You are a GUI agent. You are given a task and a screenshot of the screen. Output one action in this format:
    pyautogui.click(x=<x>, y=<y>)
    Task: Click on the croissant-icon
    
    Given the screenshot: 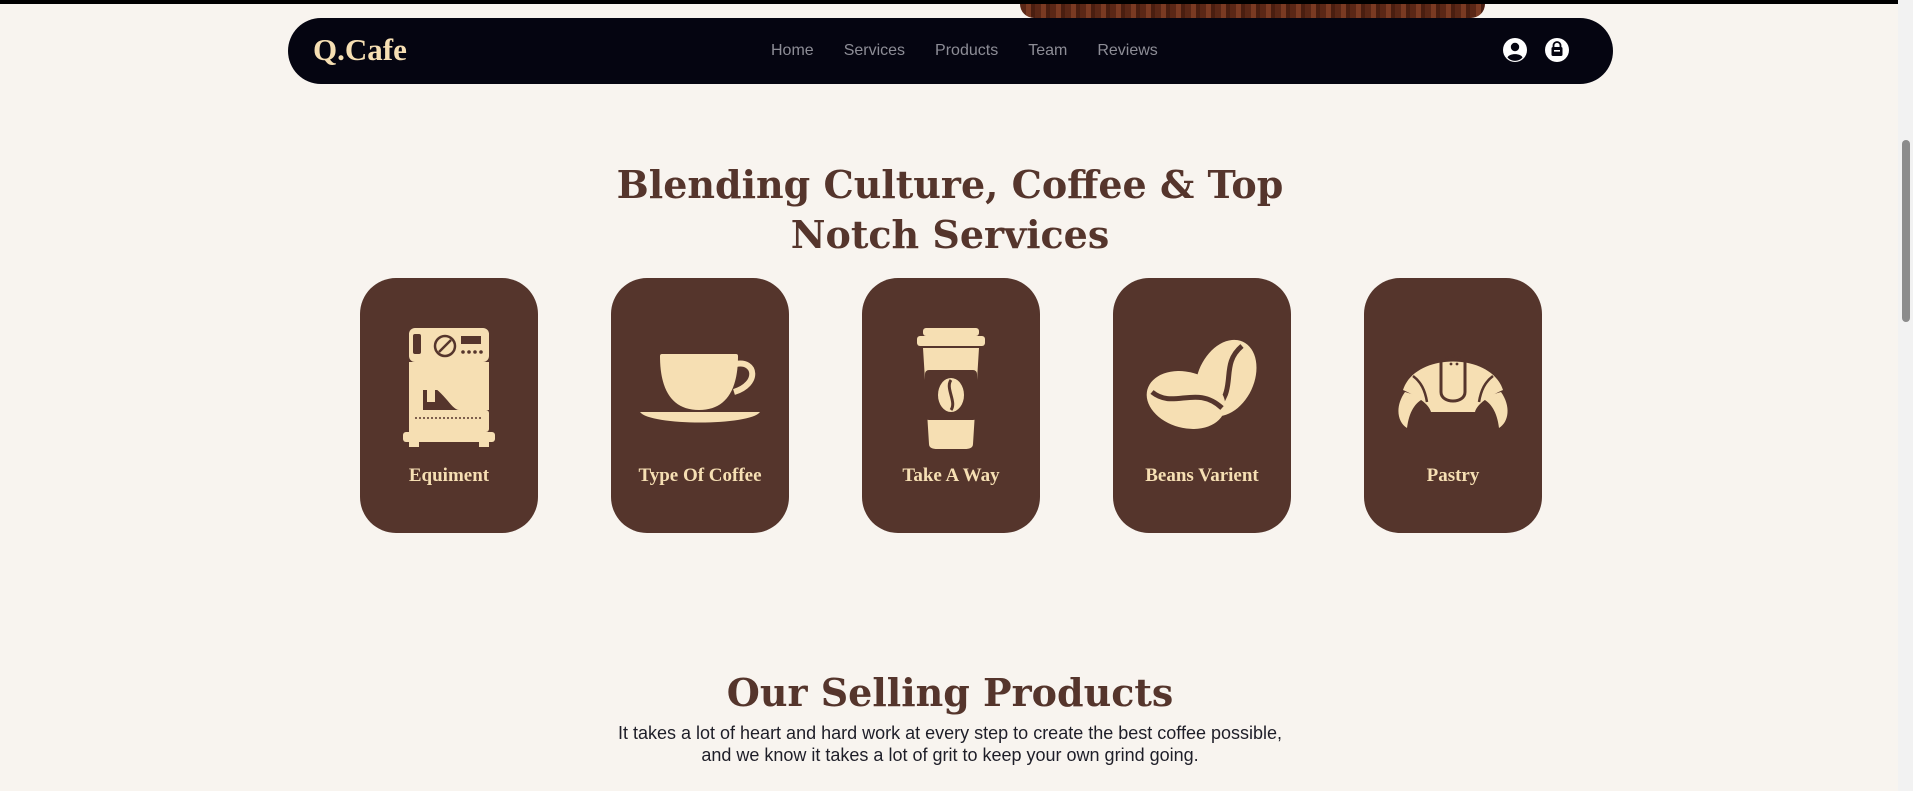 What is the action you would take?
    pyautogui.click(x=1453, y=388)
    